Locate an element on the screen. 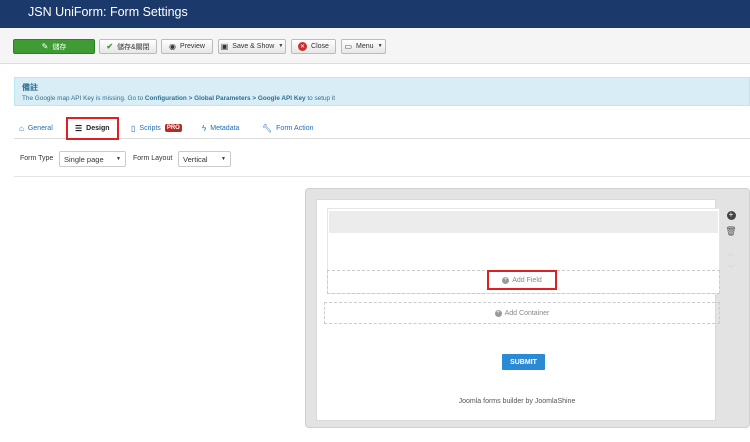 The width and height of the screenshot is (750, 442). builder-credit: Joomla forms builder by JoomlaShine is located at coordinates (517, 401).